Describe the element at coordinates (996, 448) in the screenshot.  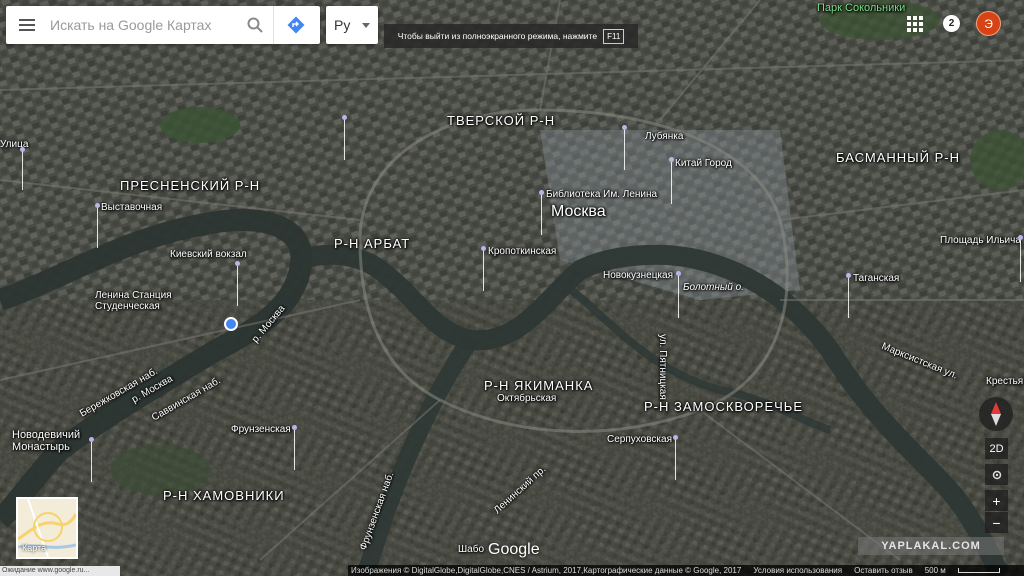
I see `tilt-2d-button: 2D` at that location.